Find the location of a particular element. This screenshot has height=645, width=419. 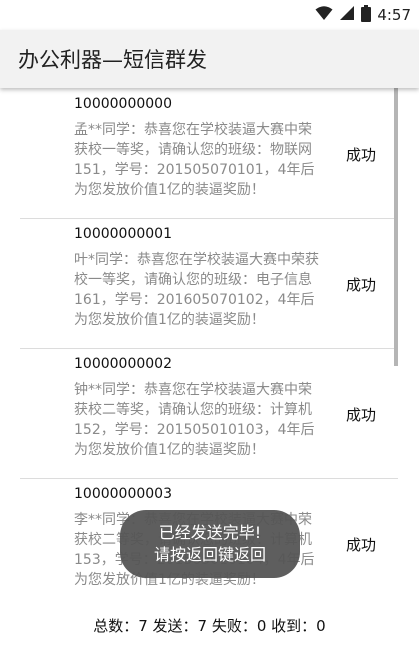

phone-number: 10000000003 is located at coordinates (123, 494).